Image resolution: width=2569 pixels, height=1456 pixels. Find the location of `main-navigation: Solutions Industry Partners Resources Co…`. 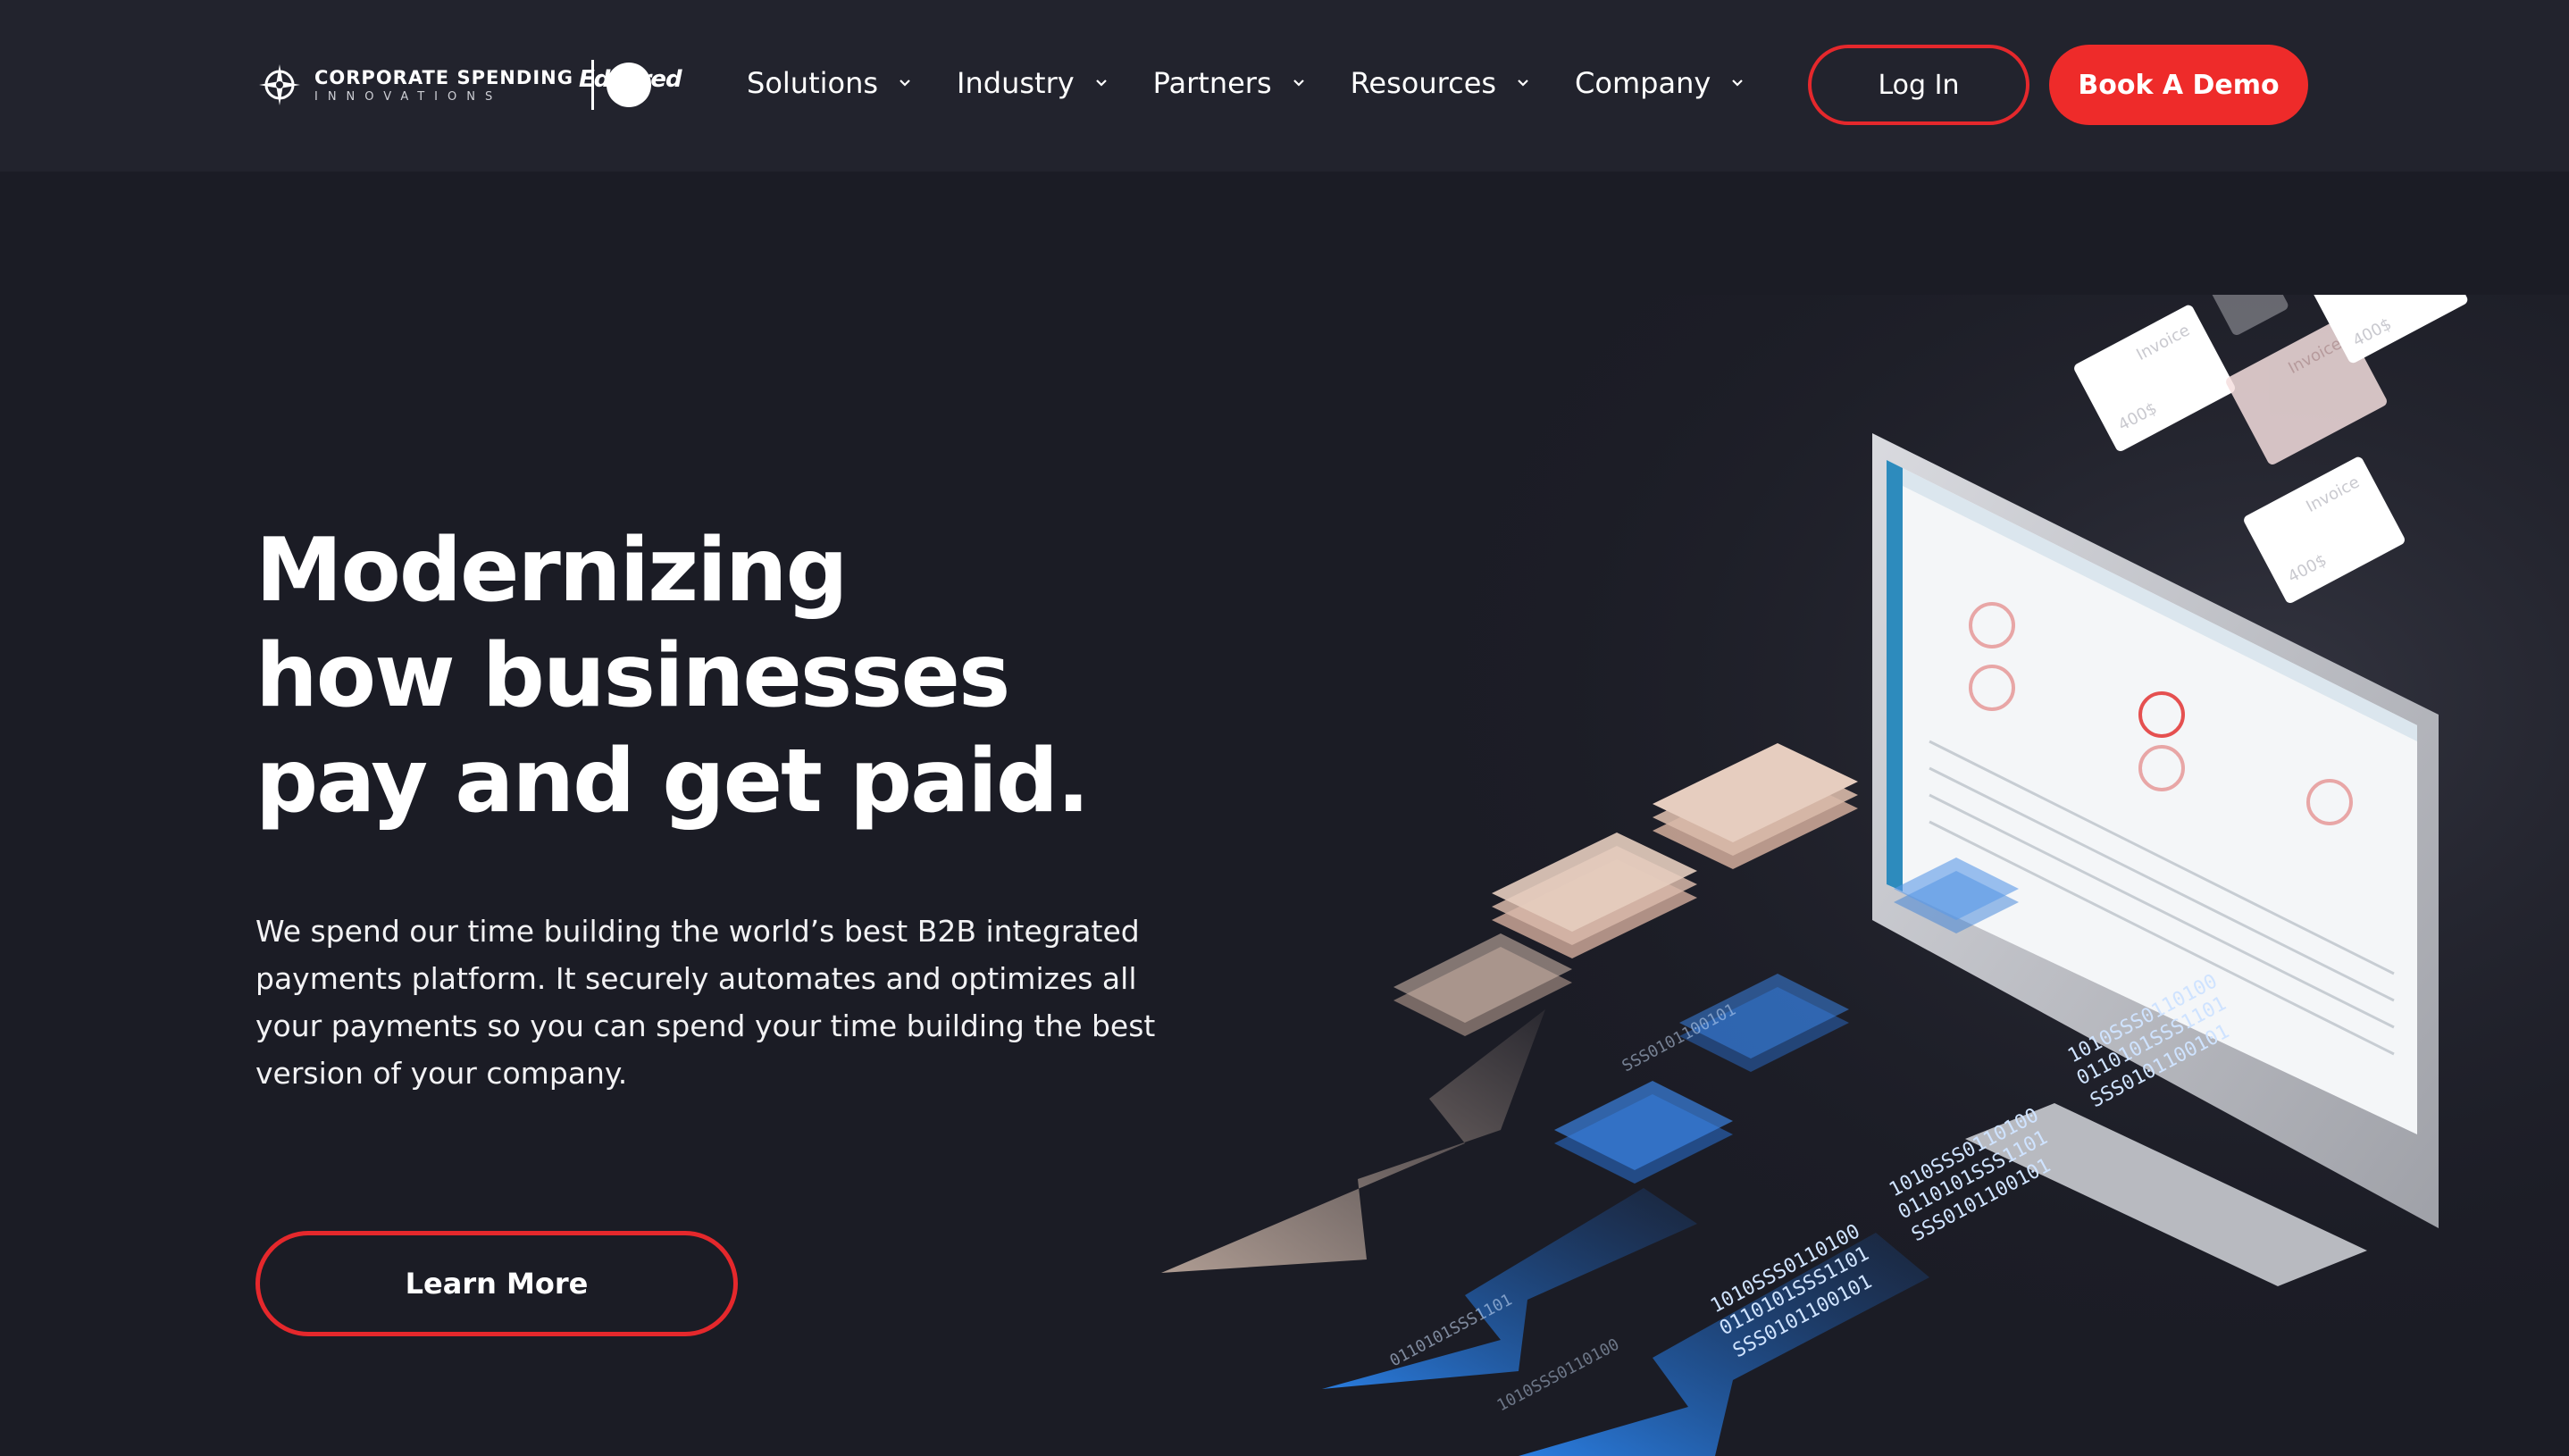

main-navigation: Solutions Industry Partners Resources Co… is located at coordinates (1268, 83).